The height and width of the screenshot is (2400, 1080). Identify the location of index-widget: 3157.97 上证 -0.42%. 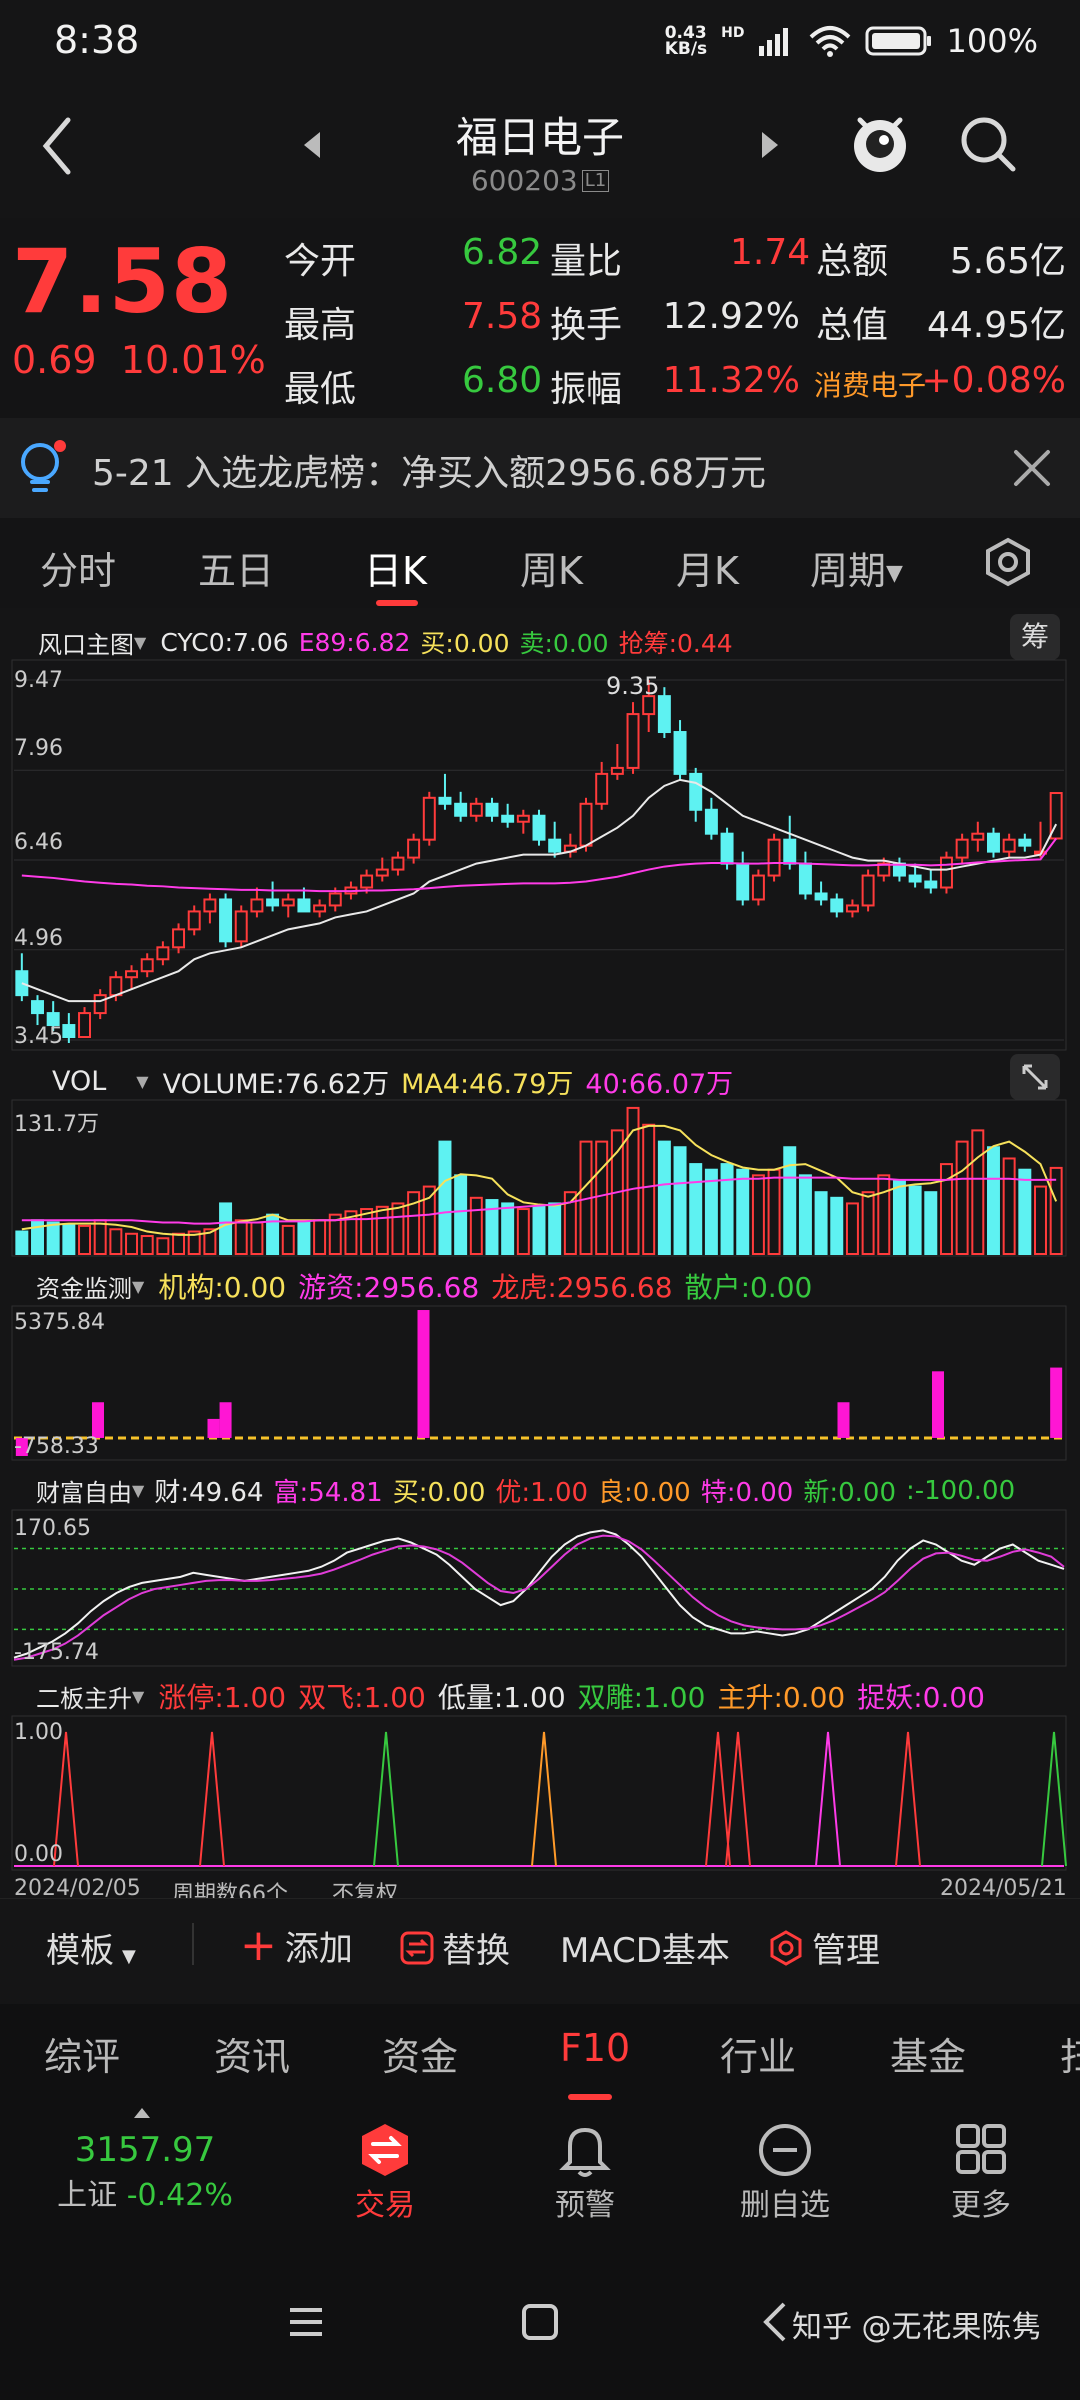
(145, 2172).